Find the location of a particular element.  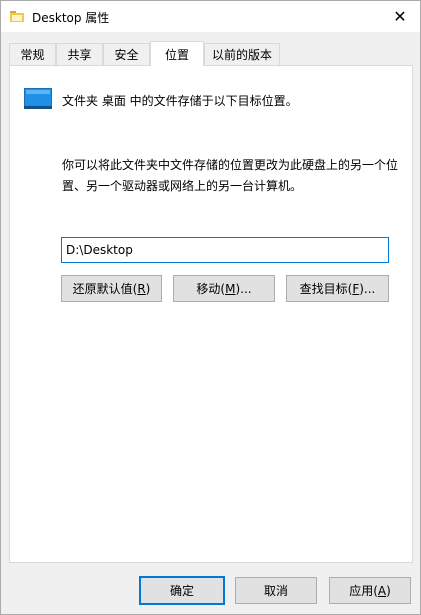

close-button: ✕ is located at coordinates (400, 16).